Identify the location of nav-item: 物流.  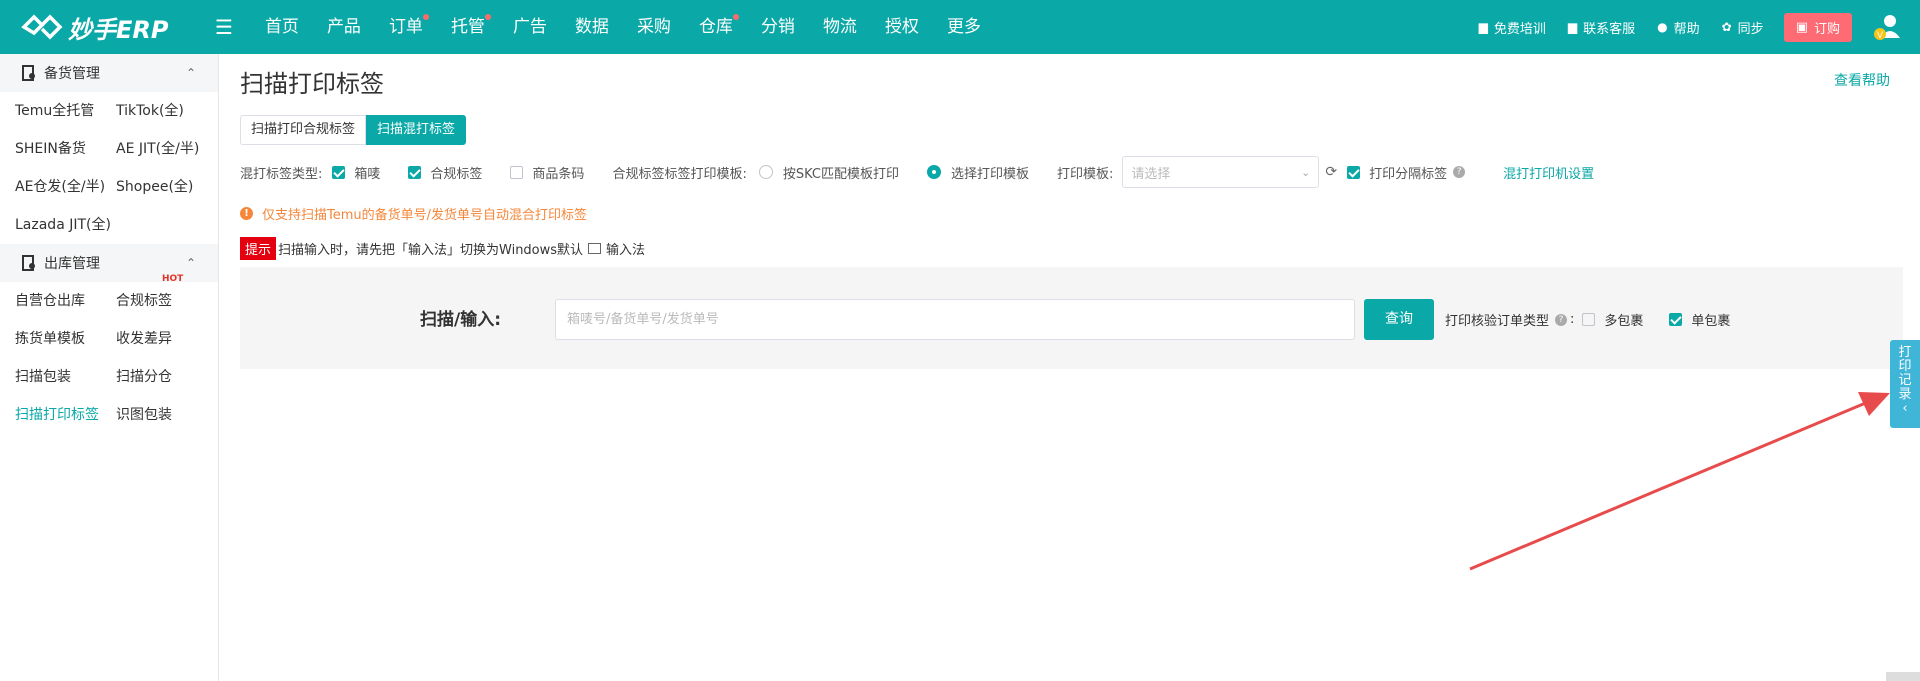
(840, 27).